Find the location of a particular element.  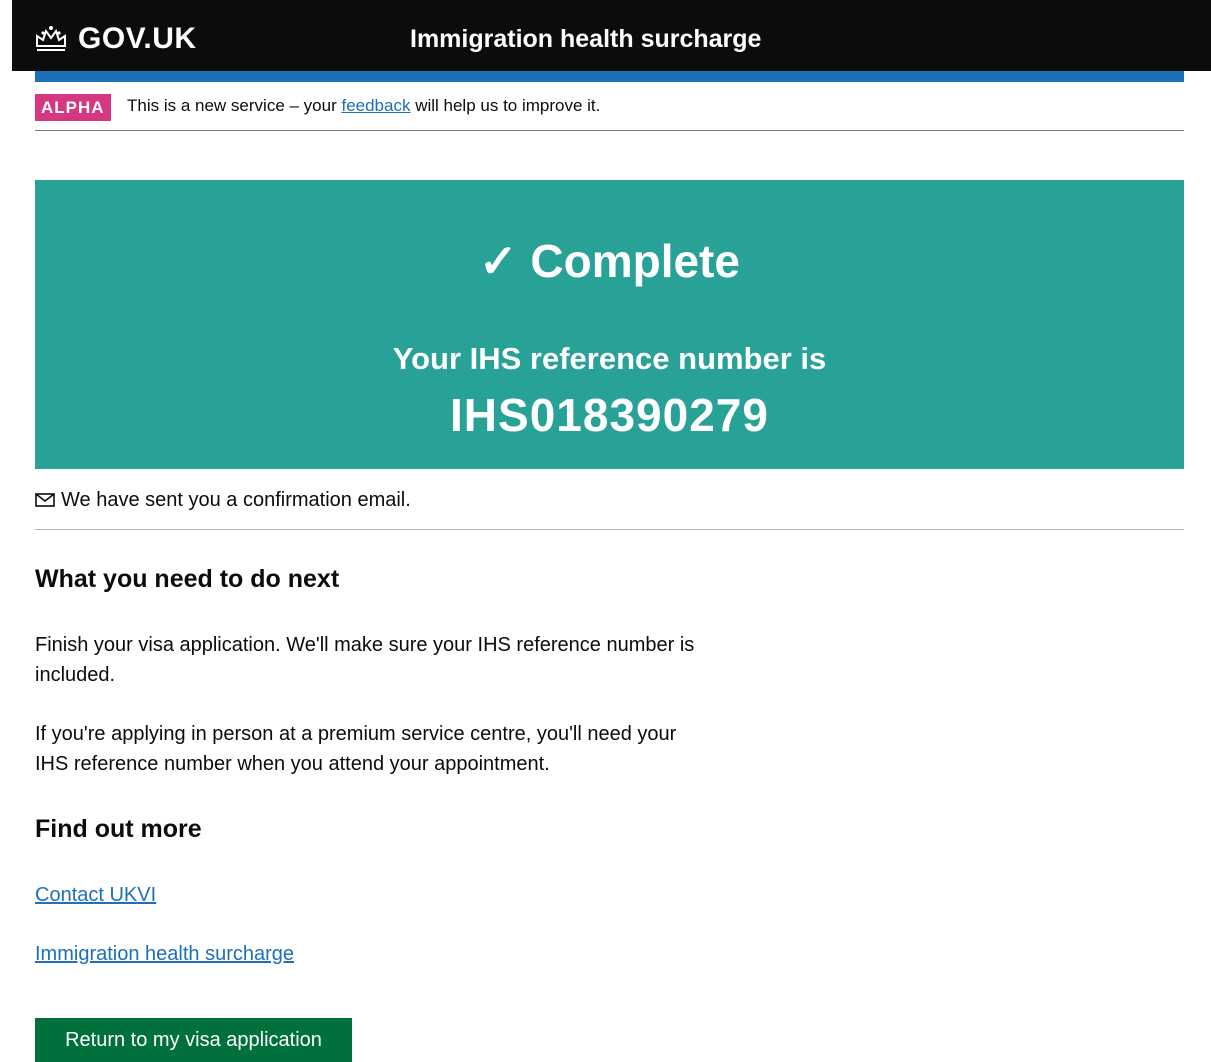

return-to-visa-application-button: Return to my visa application is located at coordinates (193, 1040).